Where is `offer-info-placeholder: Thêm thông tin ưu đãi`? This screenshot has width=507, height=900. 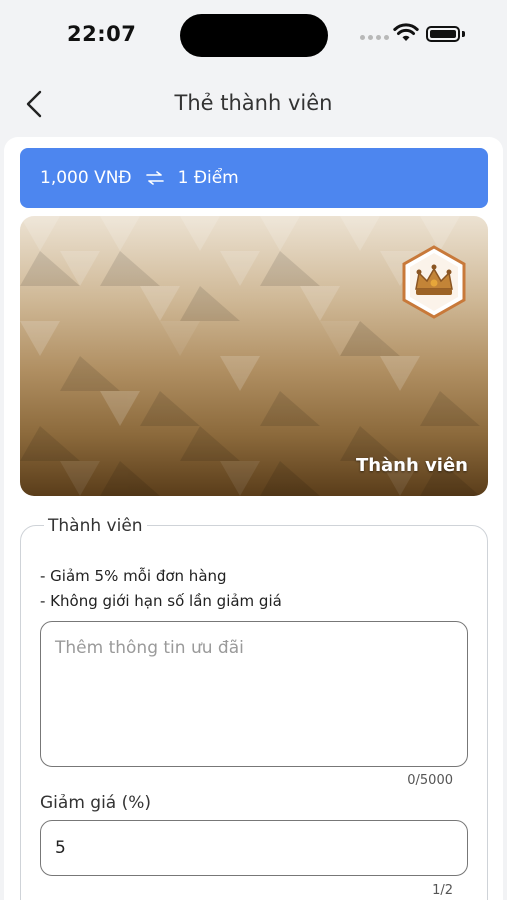 offer-info-placeholder: Thêm thông tin ưu đãi is located at coordinates (149, 648).